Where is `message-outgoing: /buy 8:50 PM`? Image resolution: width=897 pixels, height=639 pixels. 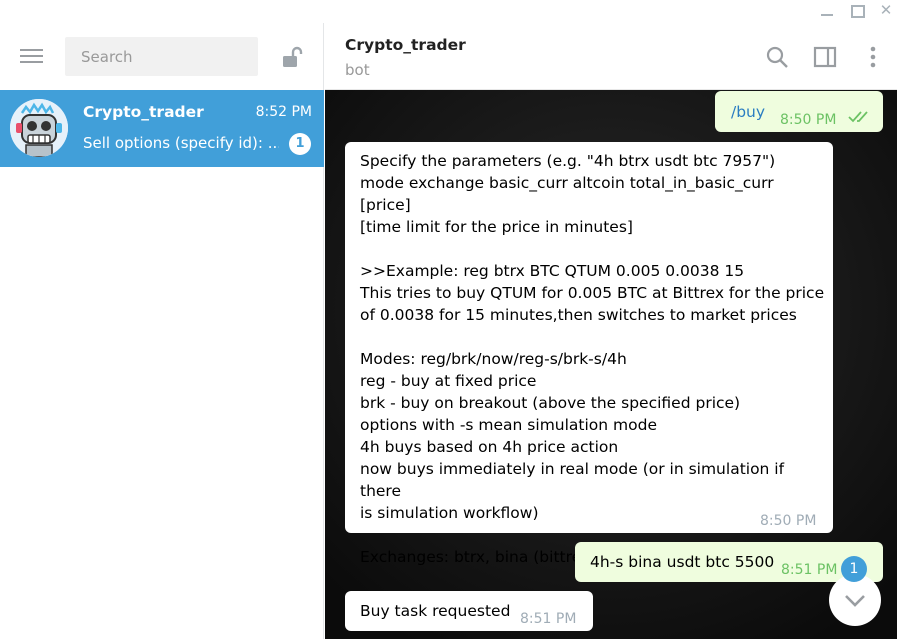
message-outgoing: /buy 8:50 PM is located at coordinates (799, 111).